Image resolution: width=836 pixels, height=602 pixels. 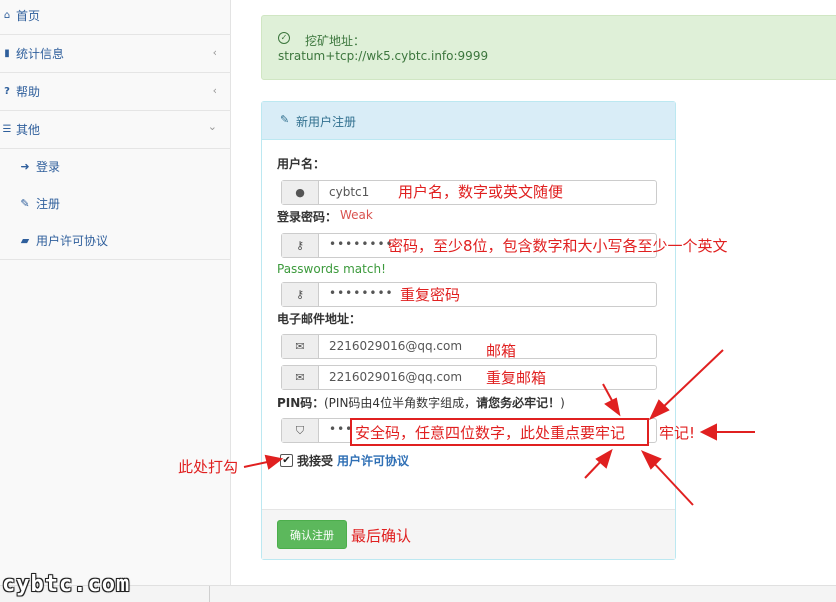 I want to click on shield-icon: ⛉, so click(x=300, y=430).